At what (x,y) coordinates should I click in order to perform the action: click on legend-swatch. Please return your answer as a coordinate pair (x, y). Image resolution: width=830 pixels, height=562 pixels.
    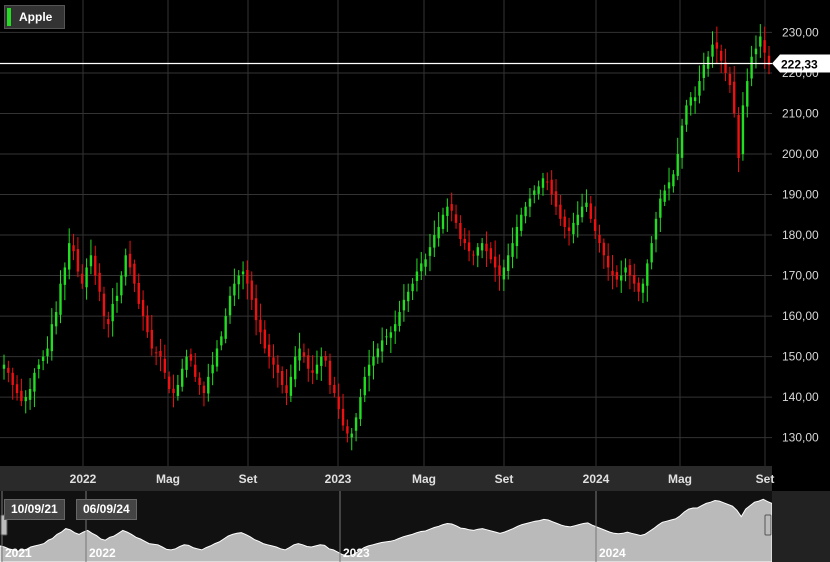
    Looking at the image, I should click on (9, 17).